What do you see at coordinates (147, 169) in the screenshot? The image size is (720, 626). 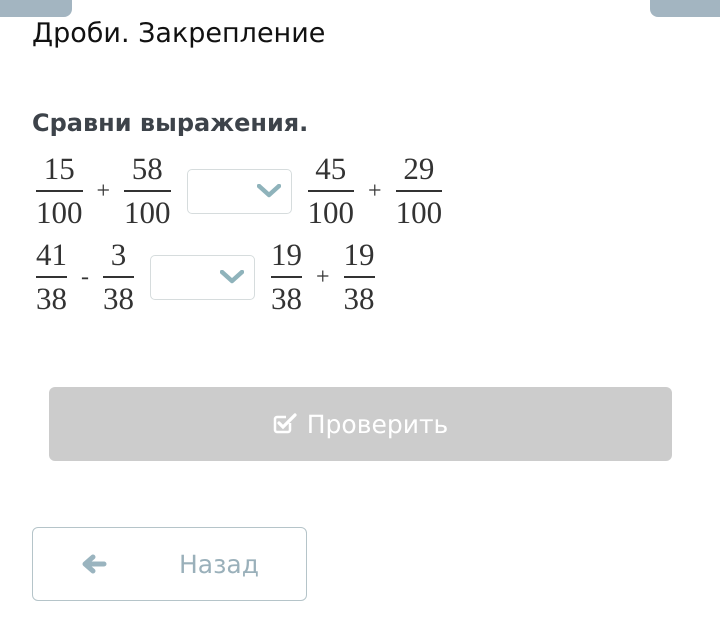 I see `numerator: 58` at bounding box center [147, 169].